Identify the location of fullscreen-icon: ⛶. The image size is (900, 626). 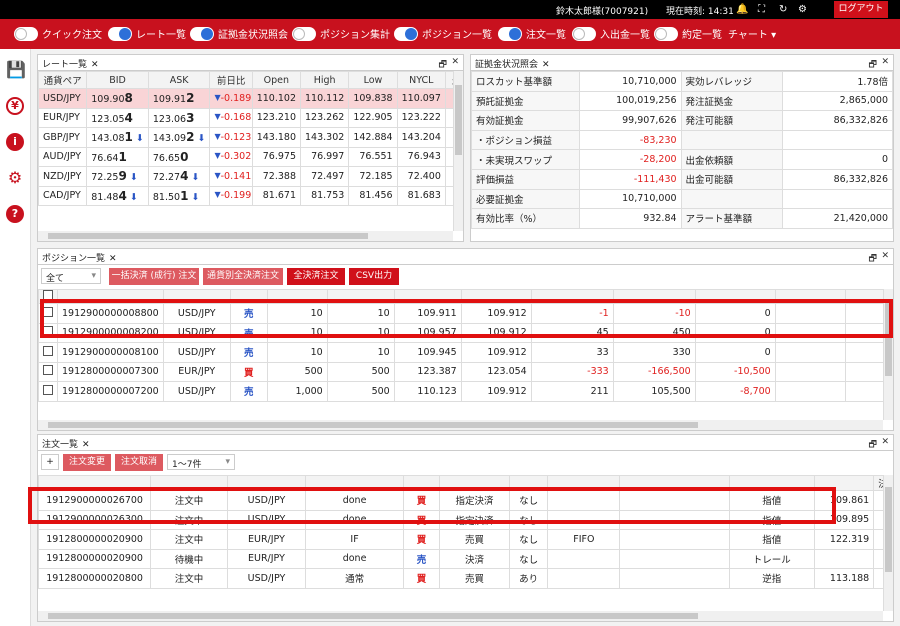
(761, 9).